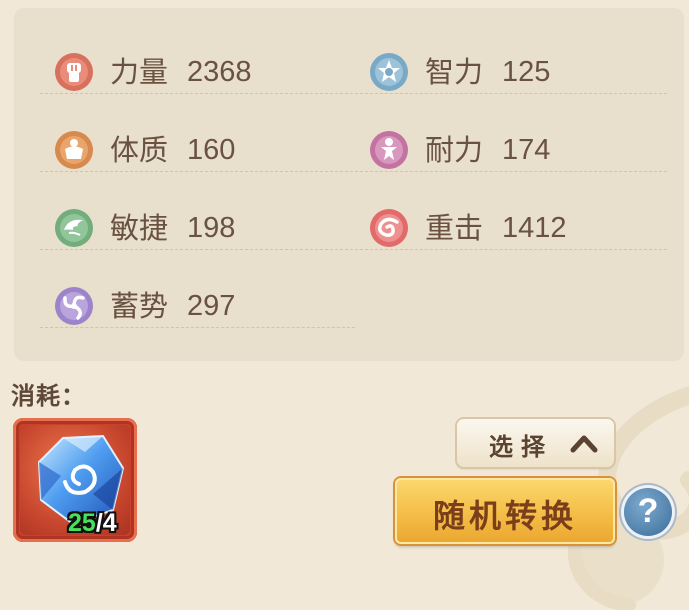 The image size is (689, 610). I want to click on question-mark-icon: ?, so click(648, 511).